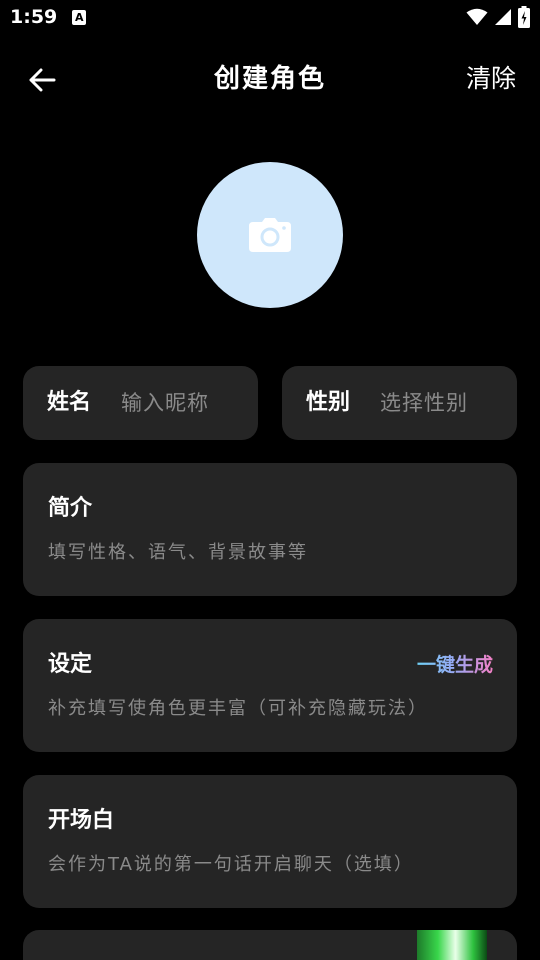 Image resolution: width=540 pixels, height=960 pixels. I want to click on setting-field: 设定 一键生成 补充填写使角色更丰富（可补充隐藏玩法）, so click(270, 685).